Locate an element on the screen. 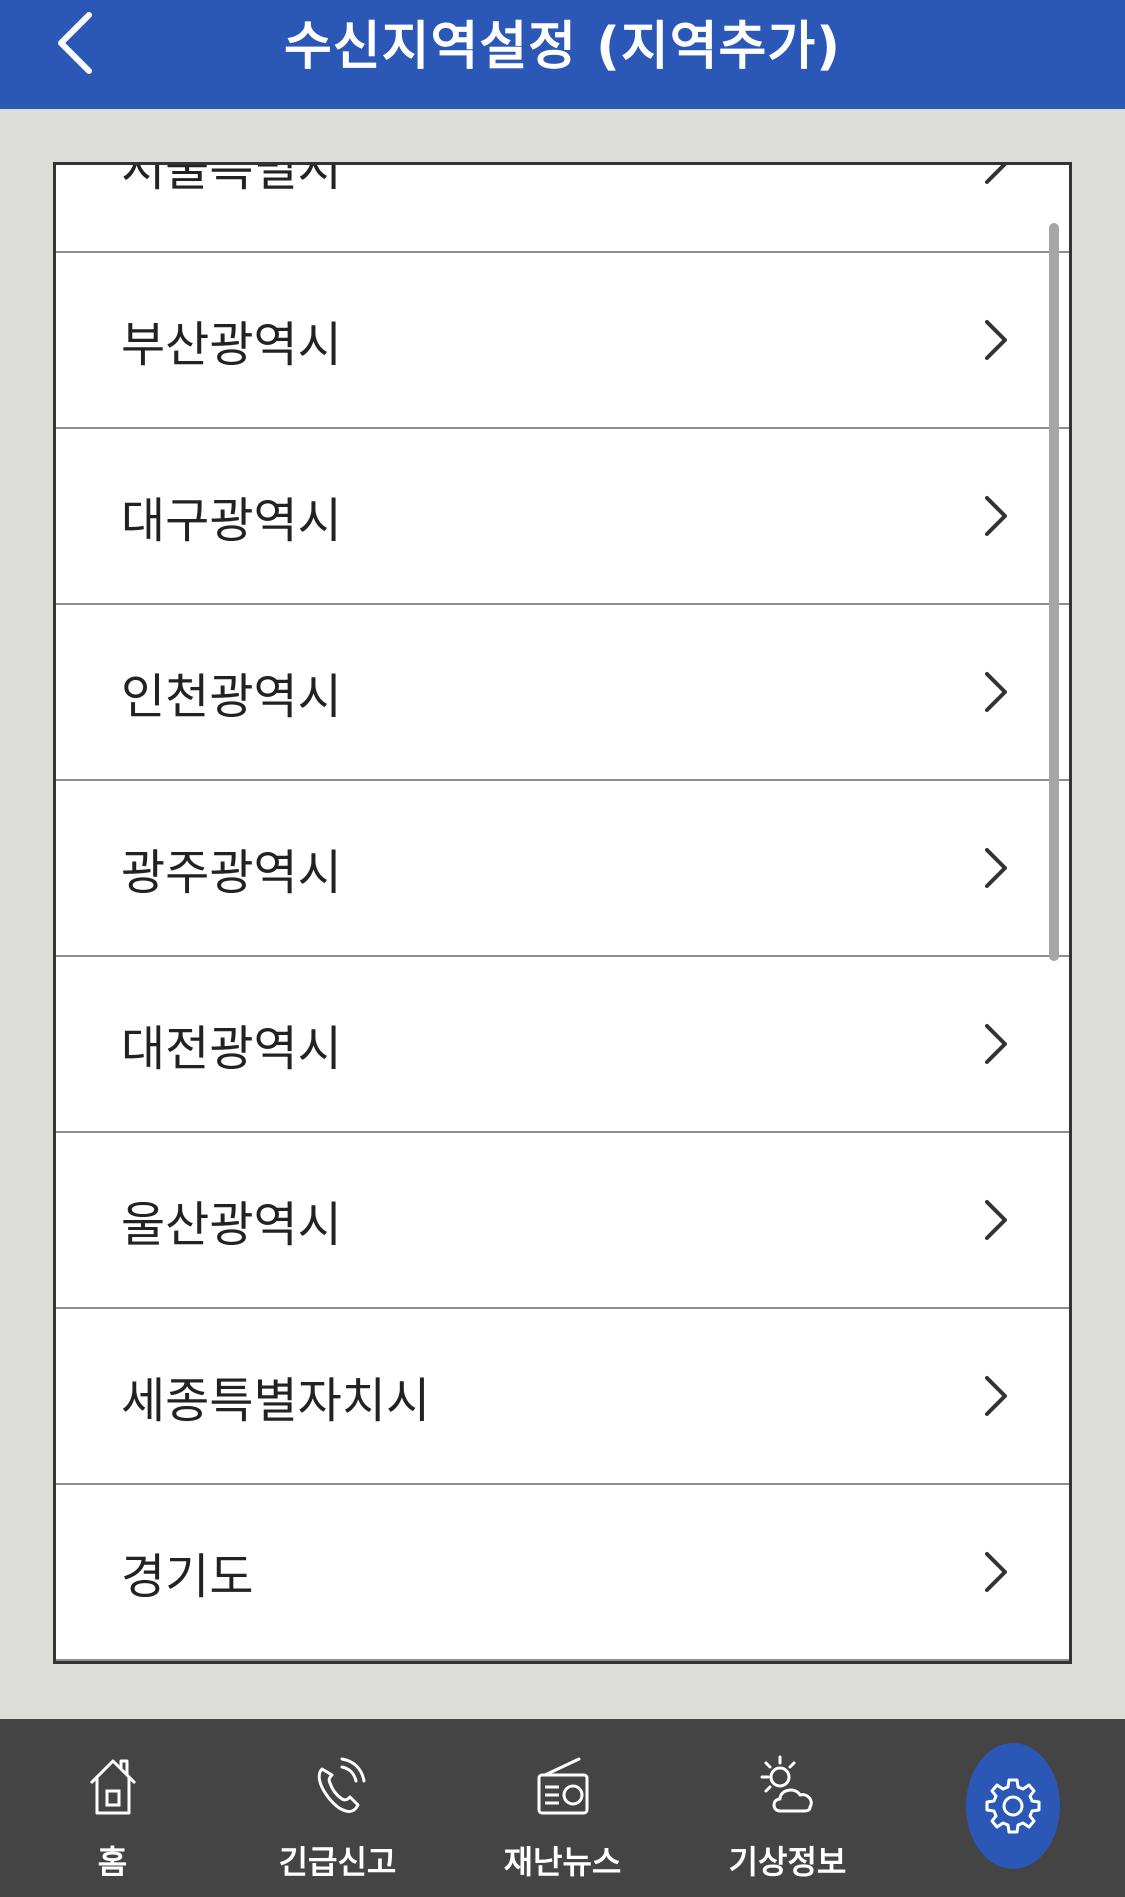 This screenshot has height=1897, width=1125. settings-button is located at coordinates (1013, 1806).